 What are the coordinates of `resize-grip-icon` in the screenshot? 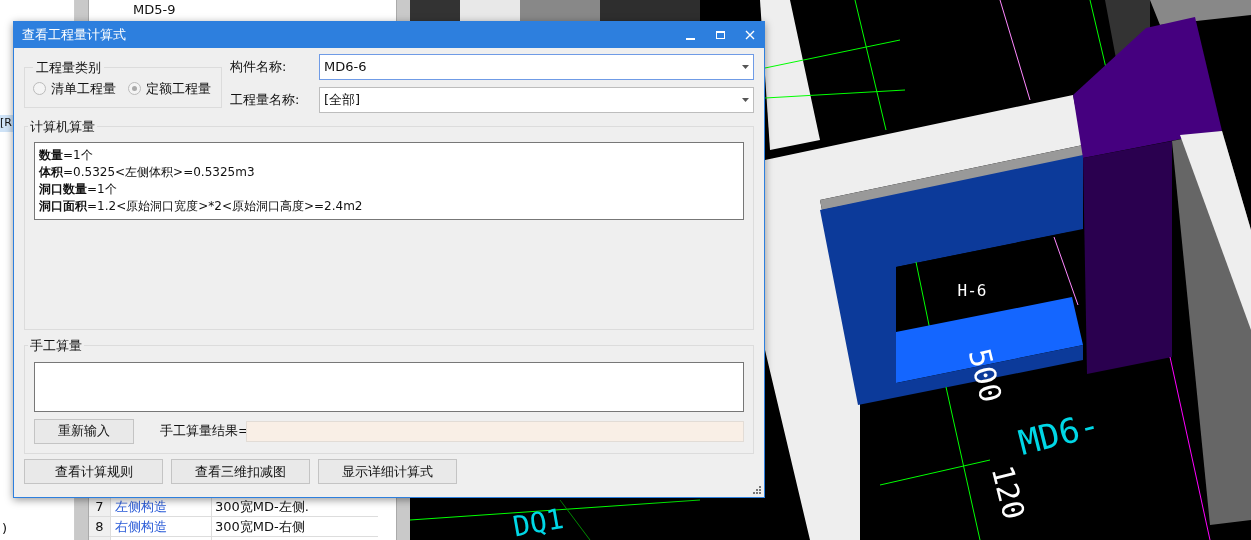 It's located at (757, 490).